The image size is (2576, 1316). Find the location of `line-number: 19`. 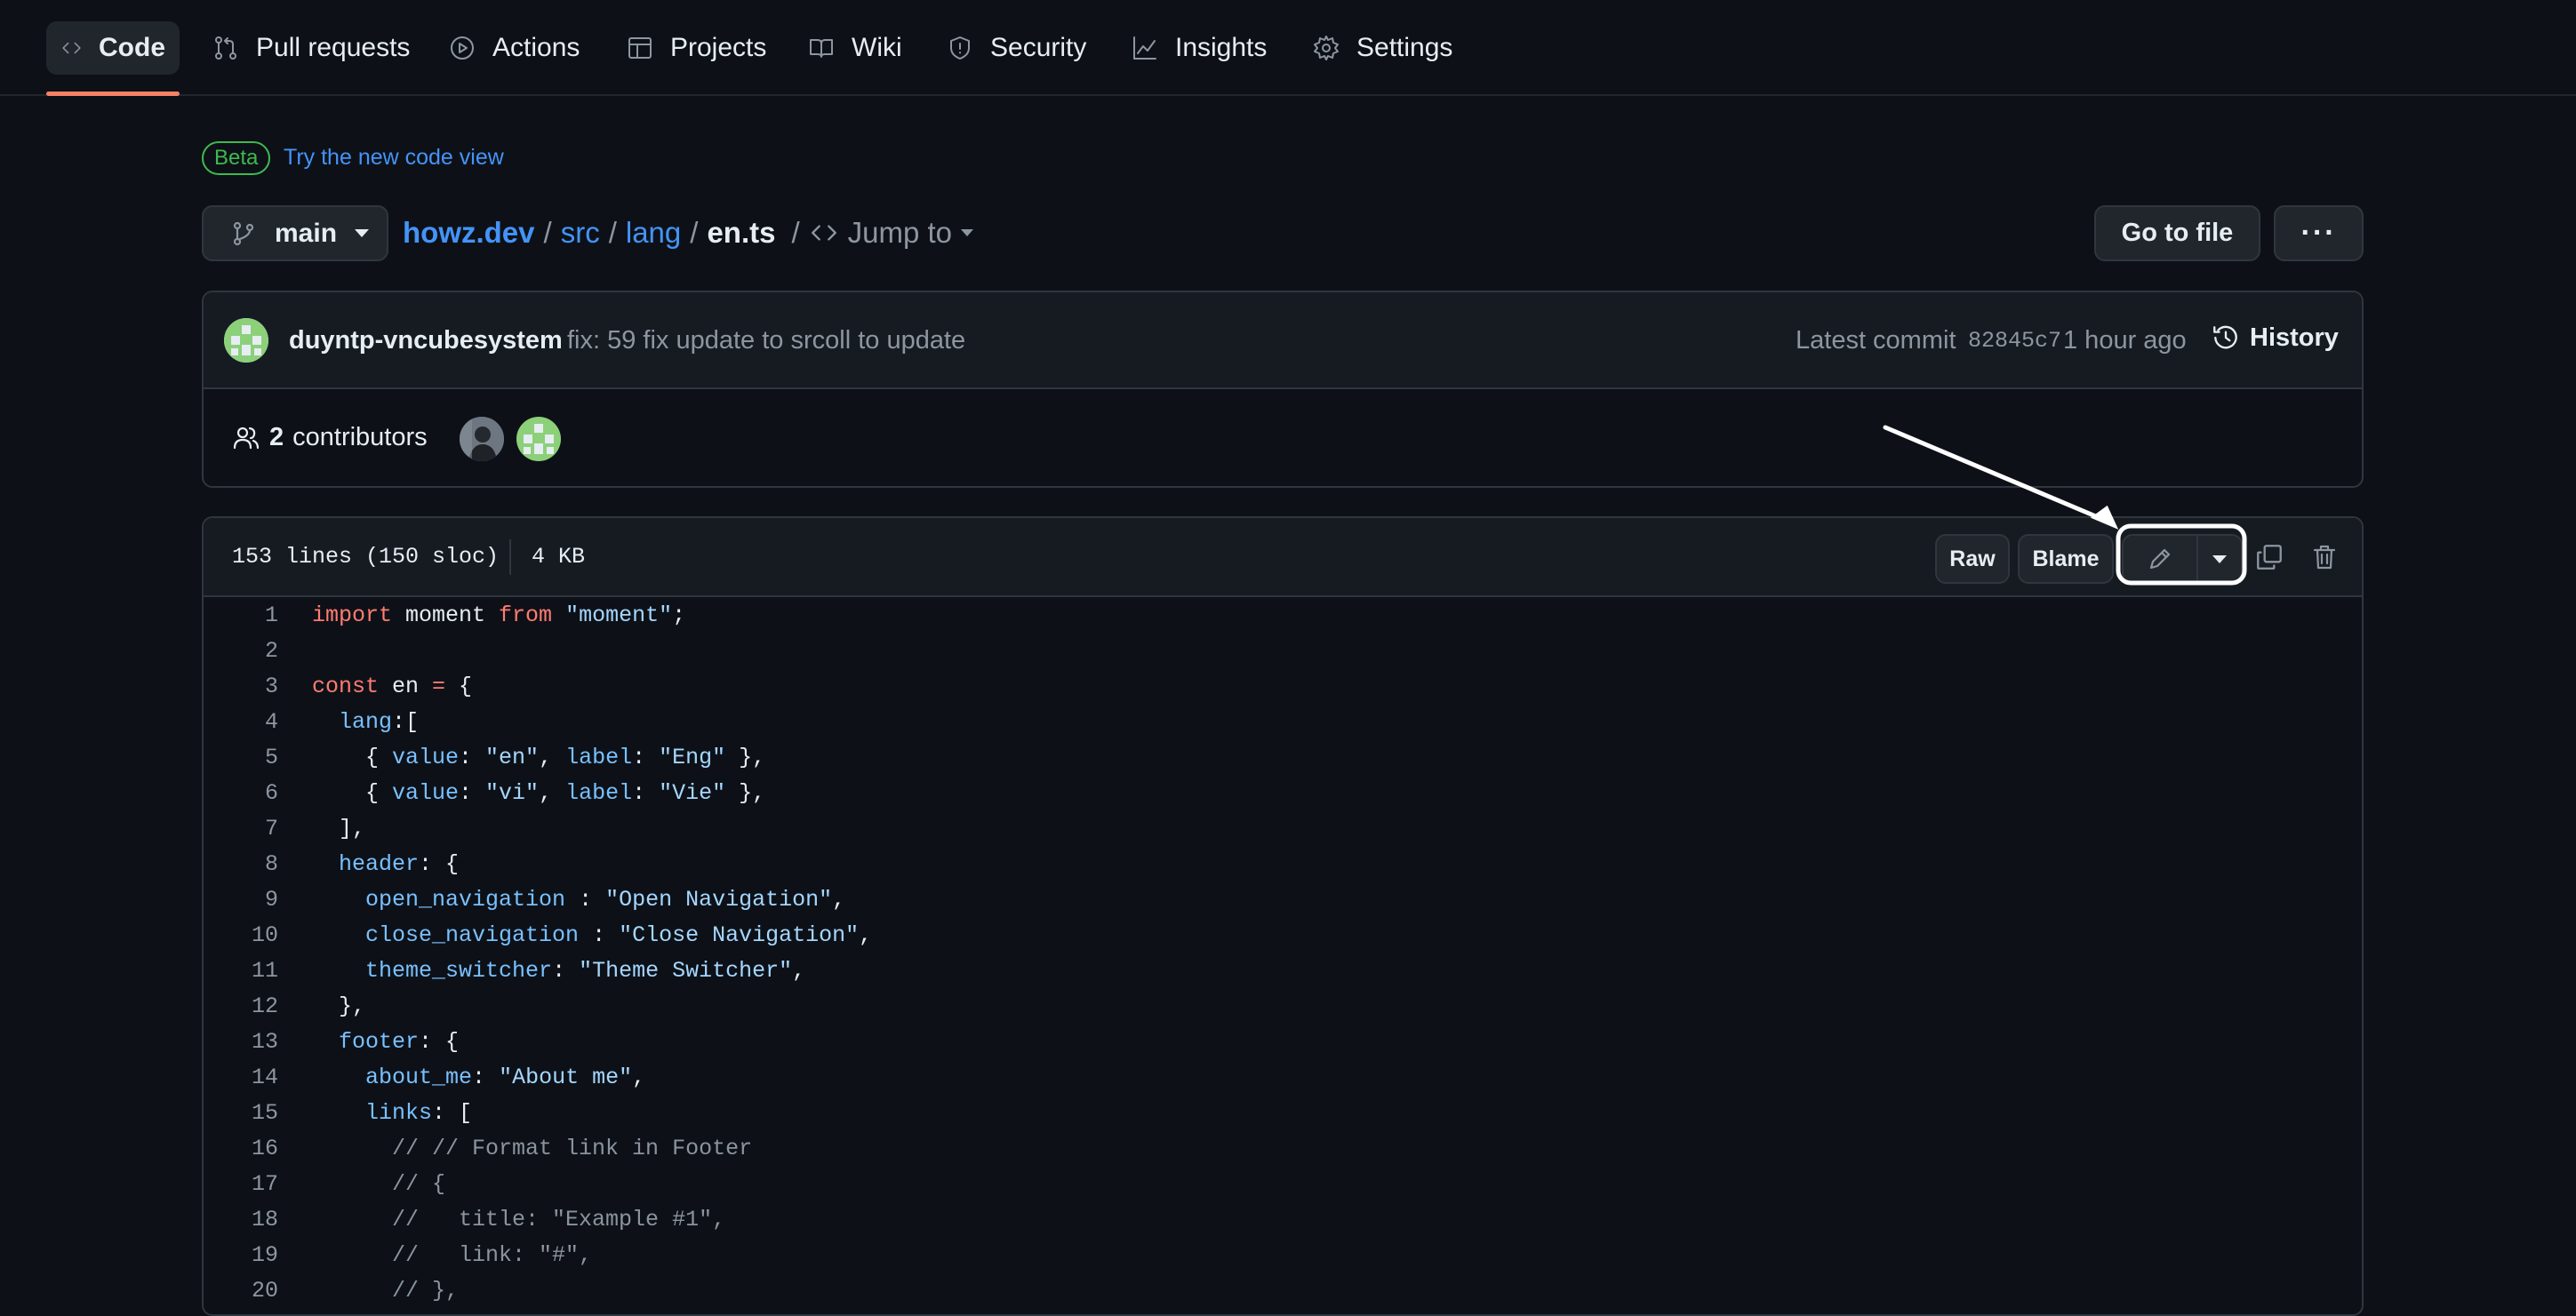

line-number: 19 is located at coordinates (241, 1255).